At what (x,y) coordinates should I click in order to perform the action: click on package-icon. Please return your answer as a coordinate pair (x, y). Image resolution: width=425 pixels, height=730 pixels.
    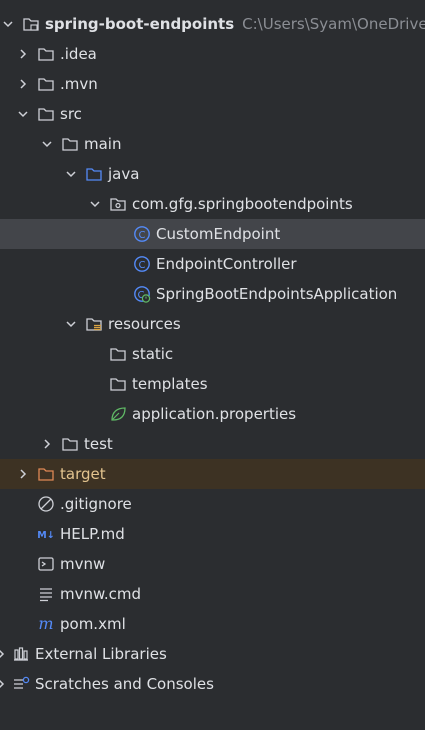
    Looking at the image, I should click on (118, 204).